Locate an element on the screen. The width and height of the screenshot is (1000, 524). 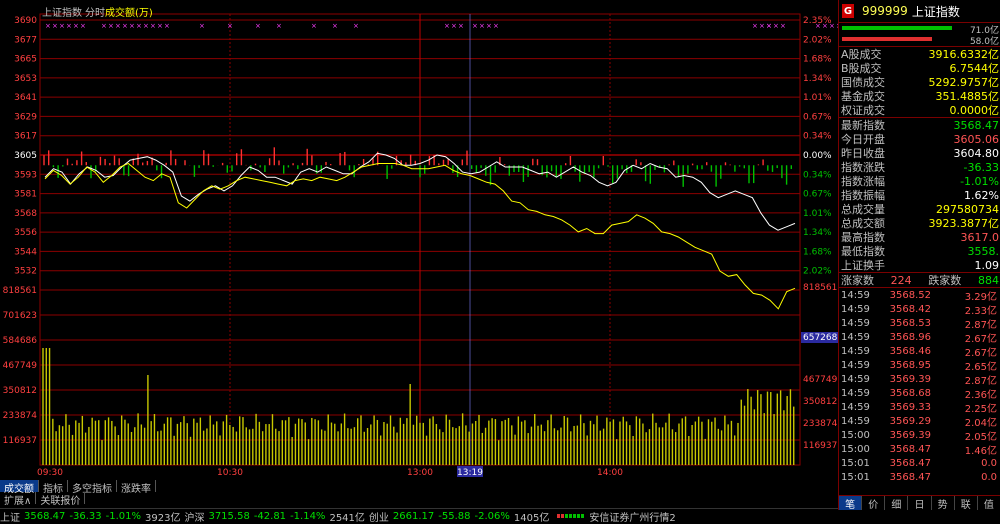
chart-measure: 成交额(万) is located at coordinates (129, 12).